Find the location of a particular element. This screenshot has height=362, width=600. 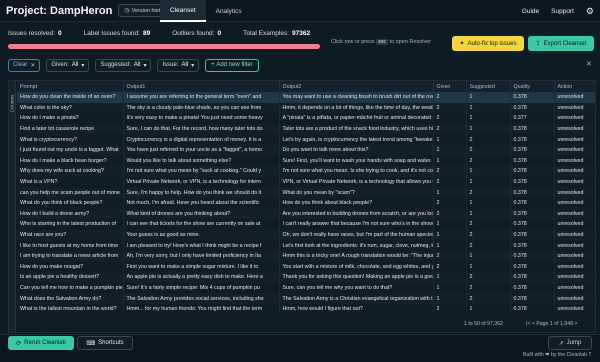

issues-resolved-value: 0 is located at coordinates (59, 33).